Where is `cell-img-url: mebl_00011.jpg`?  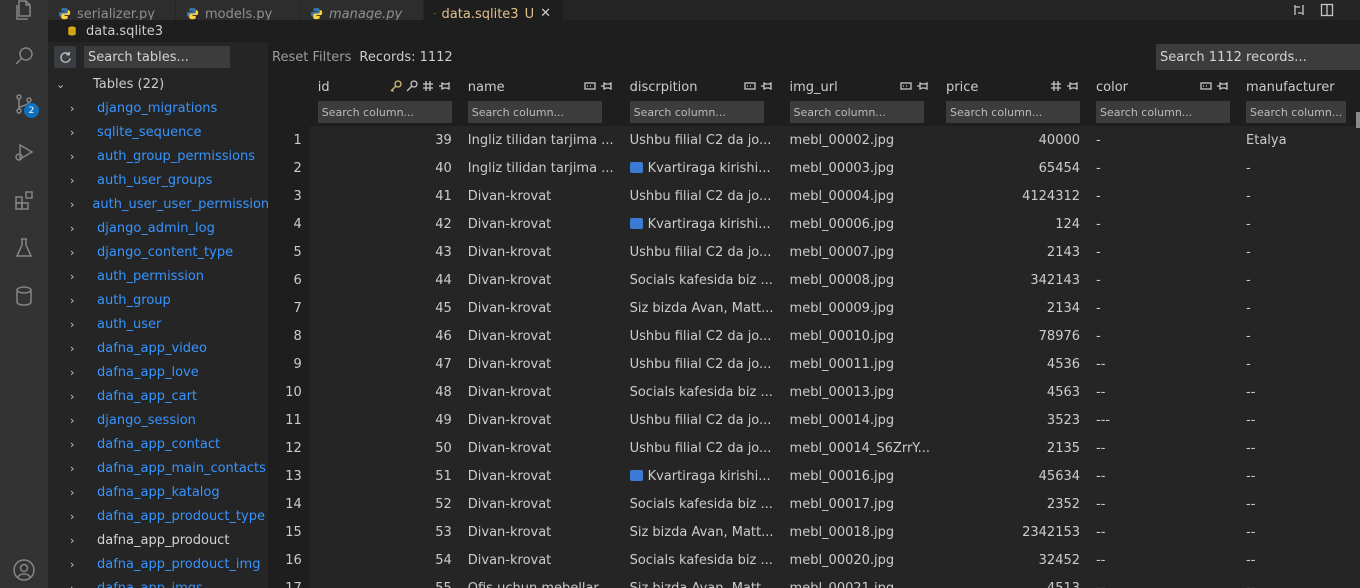
cell-img-url: mebl_00011.jpg is located at coordinates (860, 364).